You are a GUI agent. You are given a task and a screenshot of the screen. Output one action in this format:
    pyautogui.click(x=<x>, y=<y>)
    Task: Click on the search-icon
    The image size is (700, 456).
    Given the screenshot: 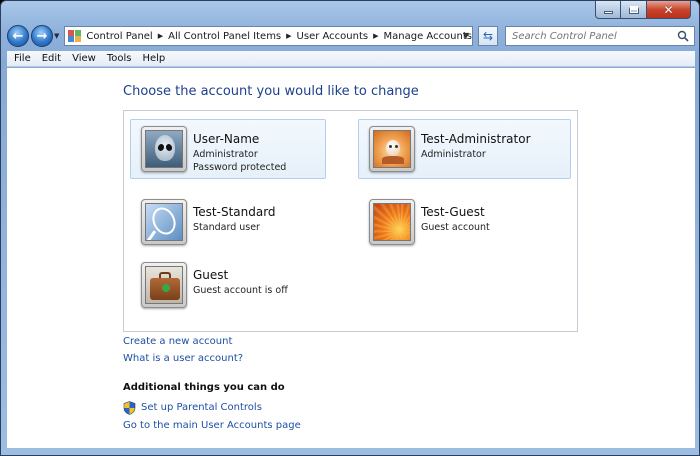 What is the action you would take?
    pyautogui.click(x=683, y=36)
    